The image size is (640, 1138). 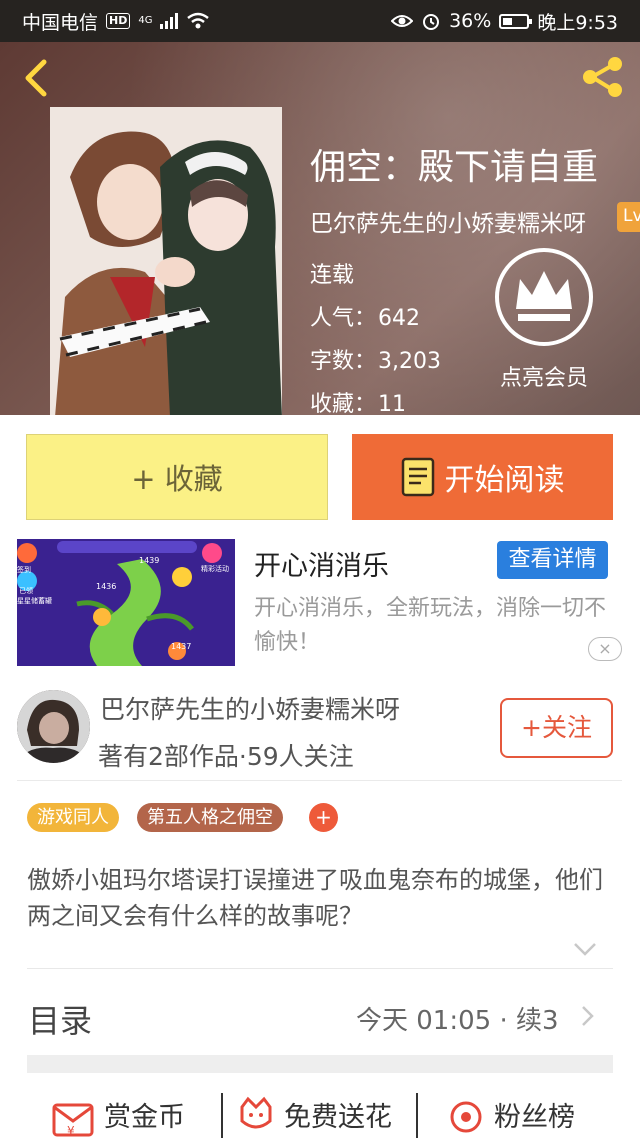 I want to click on battery-icon, so click(x=516, y=21).